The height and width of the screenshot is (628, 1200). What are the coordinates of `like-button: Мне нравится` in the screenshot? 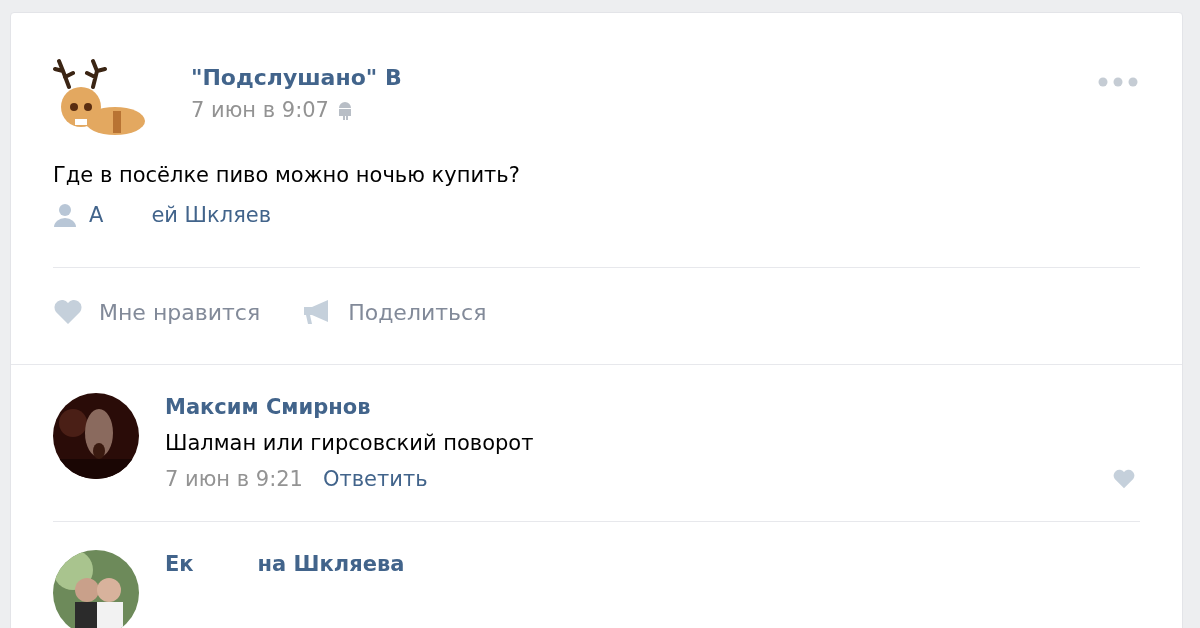 It's located at (157, 312).